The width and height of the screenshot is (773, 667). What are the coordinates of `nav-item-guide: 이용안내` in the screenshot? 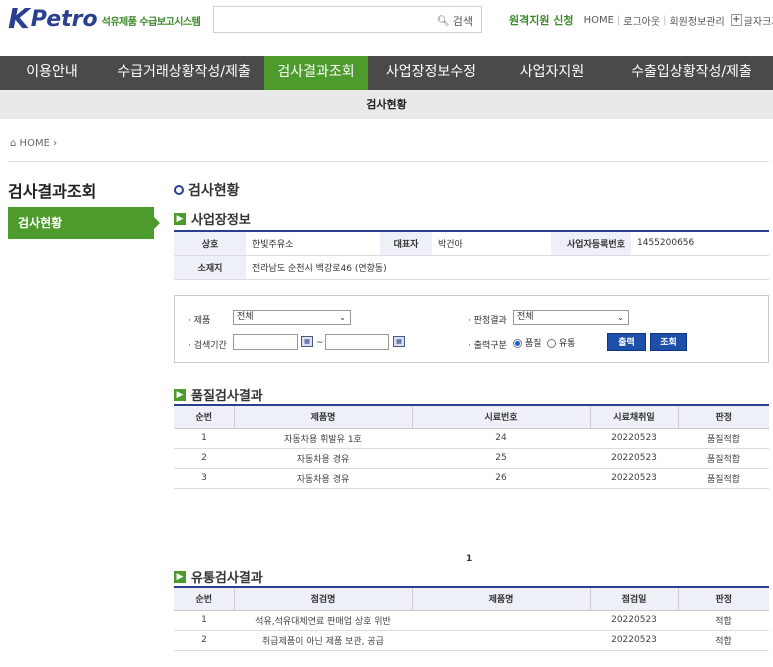 It's located at (52, 73).